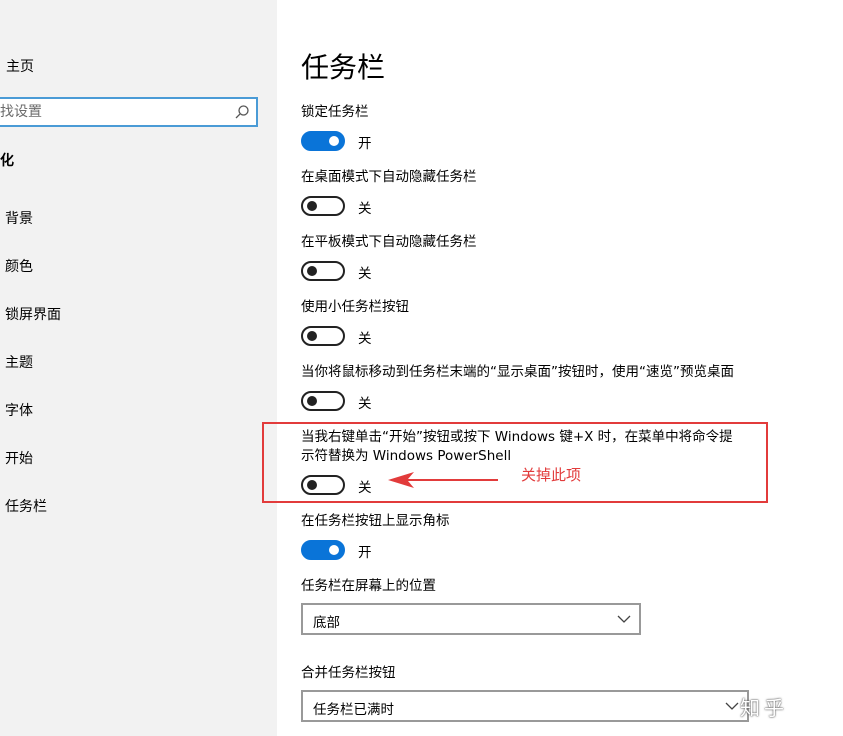 The width and height of the screenshot is (843, 736). What do you see at coordinates (764, 708) in the screenshot?
I see `watermark: 知乎` at bounding box center [764, 708].